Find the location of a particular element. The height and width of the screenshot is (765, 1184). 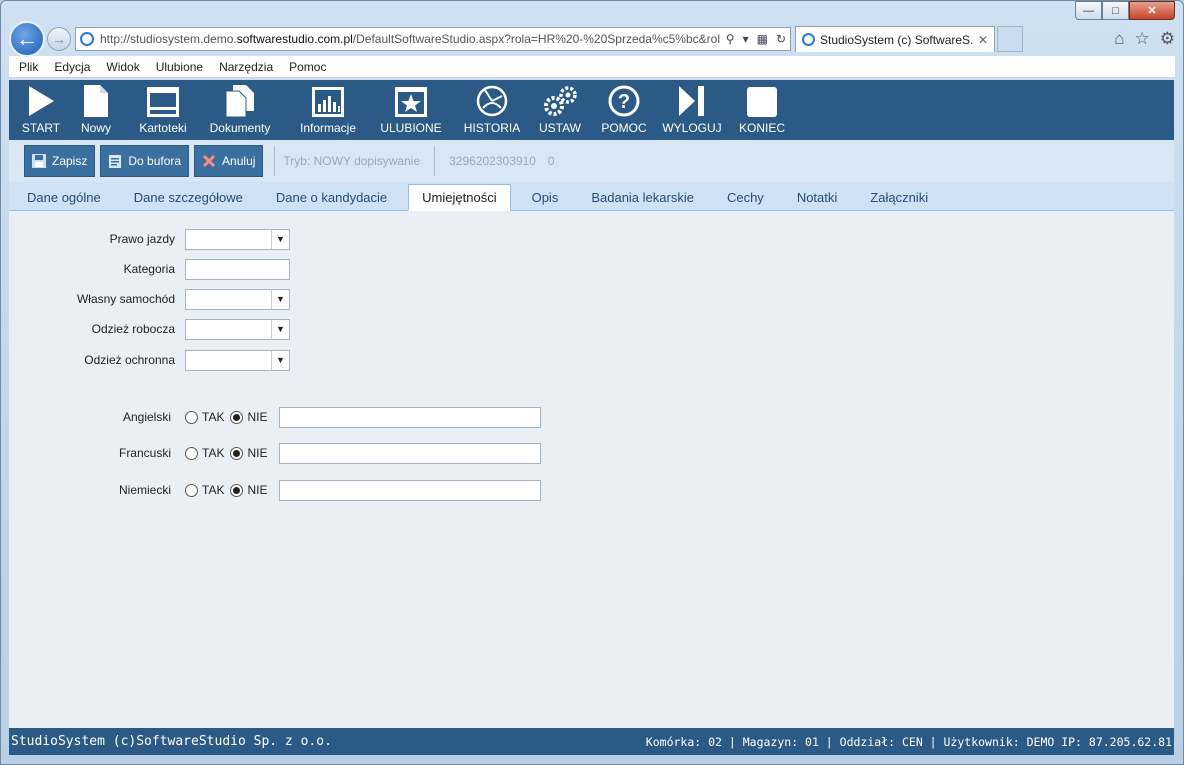

toolbar-history-button: HISTORIA is located at coordinates (492, 112).